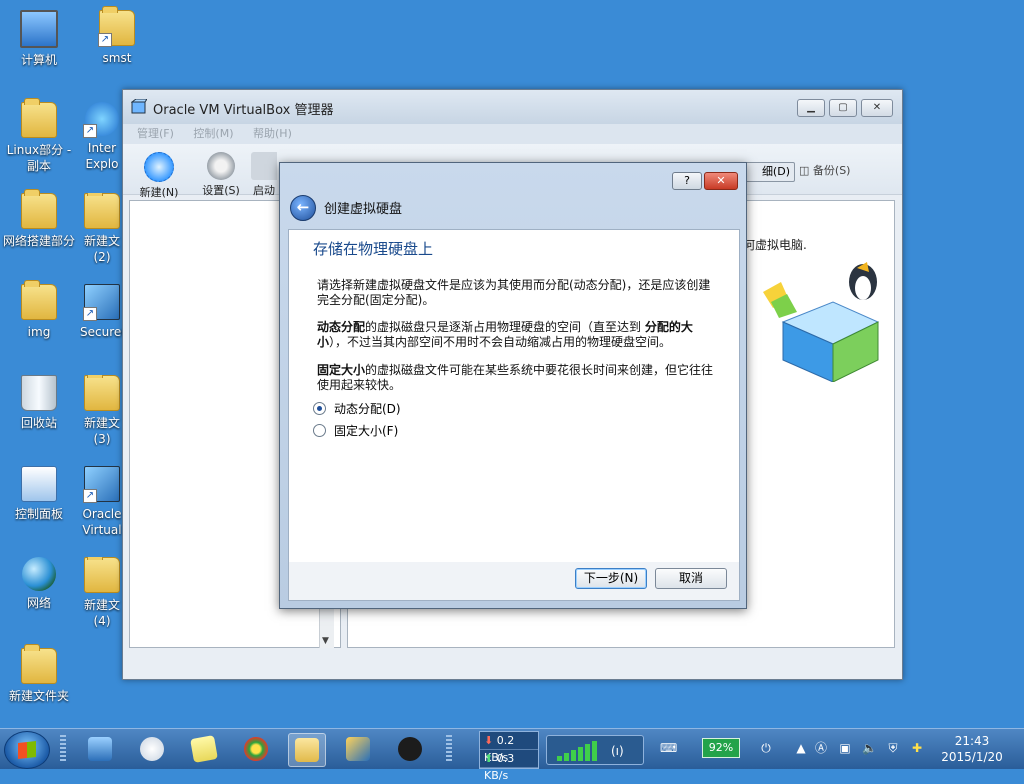 This screenshot has height=784, width=1024. Describe the element at coordinates (972, 749) in the screenshot. I see `system-clock: 21:43 2015/1/20` at that location.